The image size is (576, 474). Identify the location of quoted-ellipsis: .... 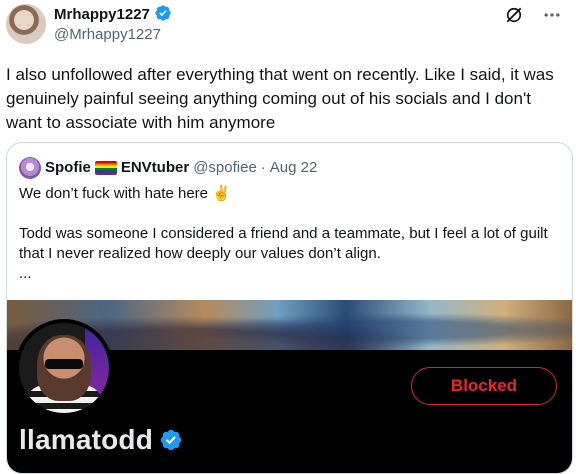
(25, 273).